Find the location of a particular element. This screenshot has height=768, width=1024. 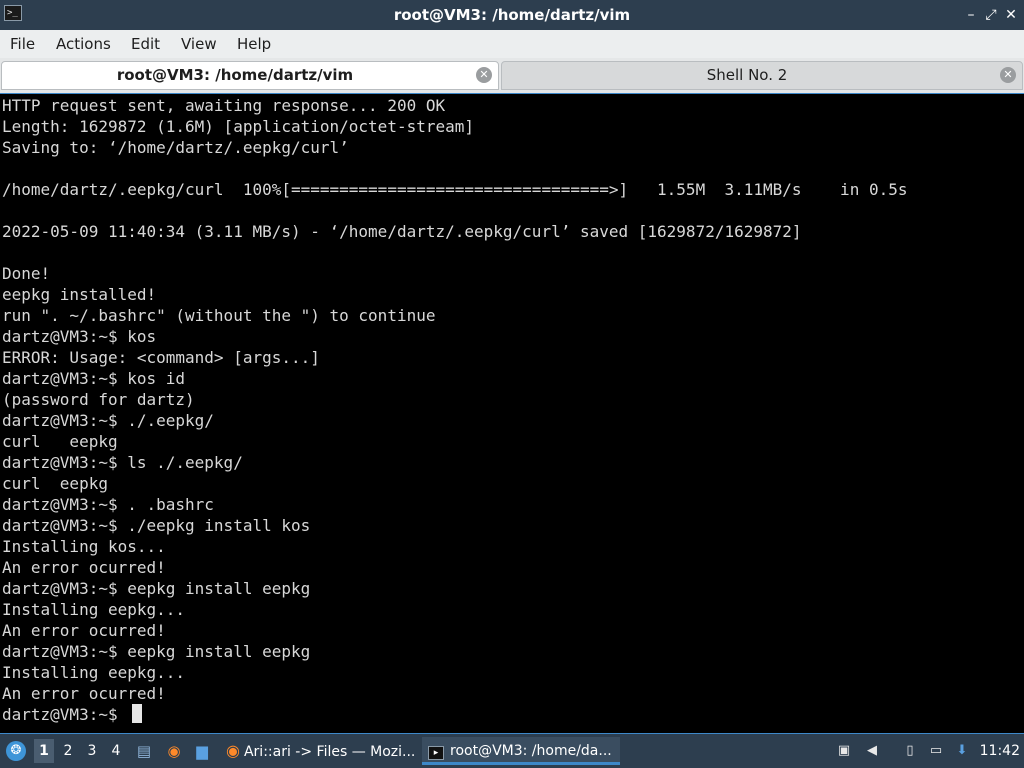

tab-root-vm3: root@VM3: /home/dartz/vim ✕ is located at coordinates (250, 75).